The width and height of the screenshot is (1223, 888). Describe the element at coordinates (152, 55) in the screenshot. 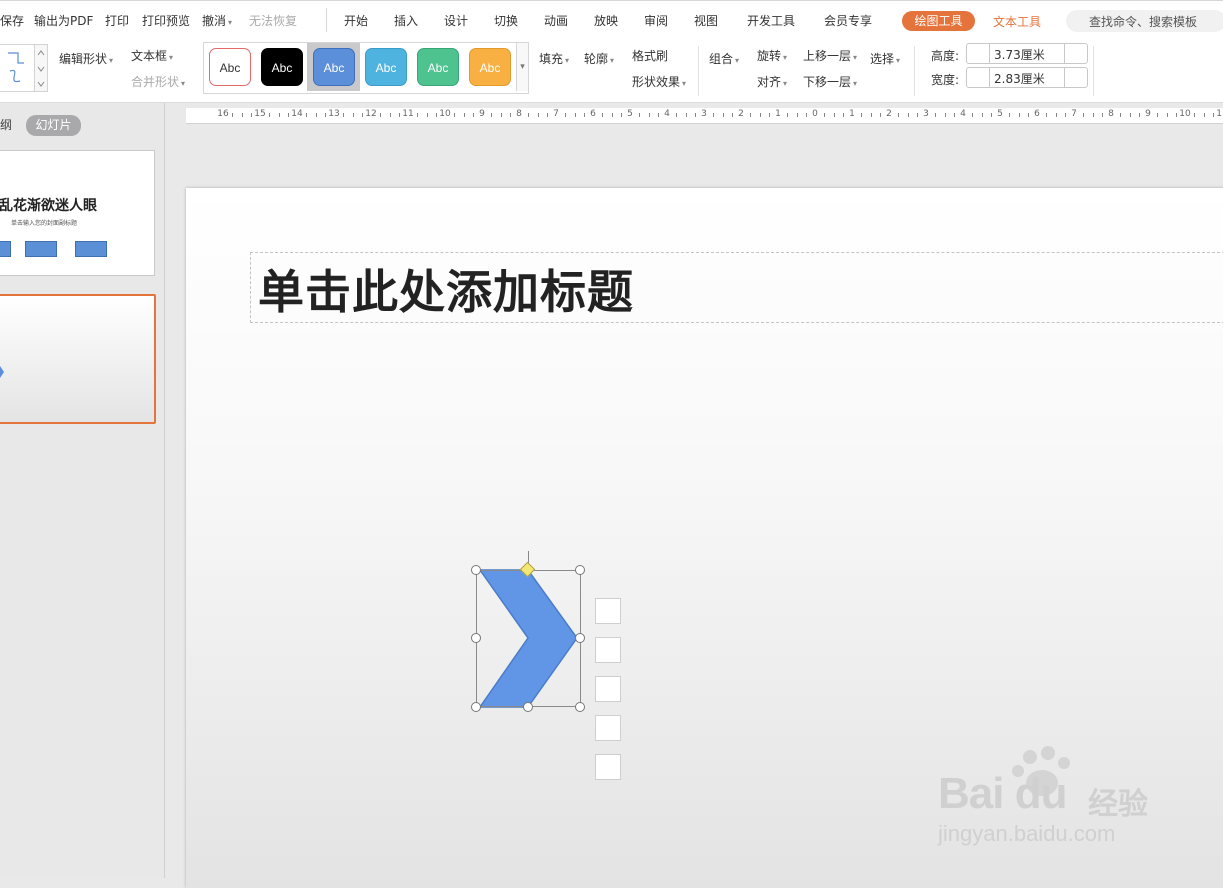

I see `text-box-button: 文本框 ▾` at that location.